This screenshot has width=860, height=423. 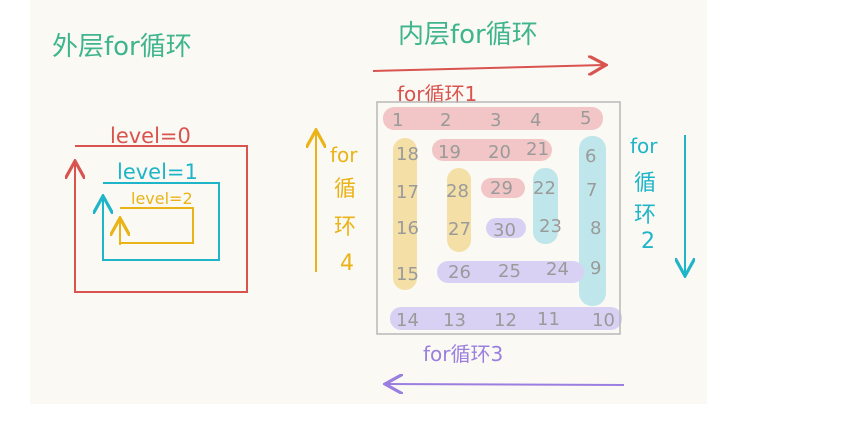 What do you see at coordinates (345, 189) in the screenshot?
I see `loop4-label-xun: 循` at bounding box center [345, 189].